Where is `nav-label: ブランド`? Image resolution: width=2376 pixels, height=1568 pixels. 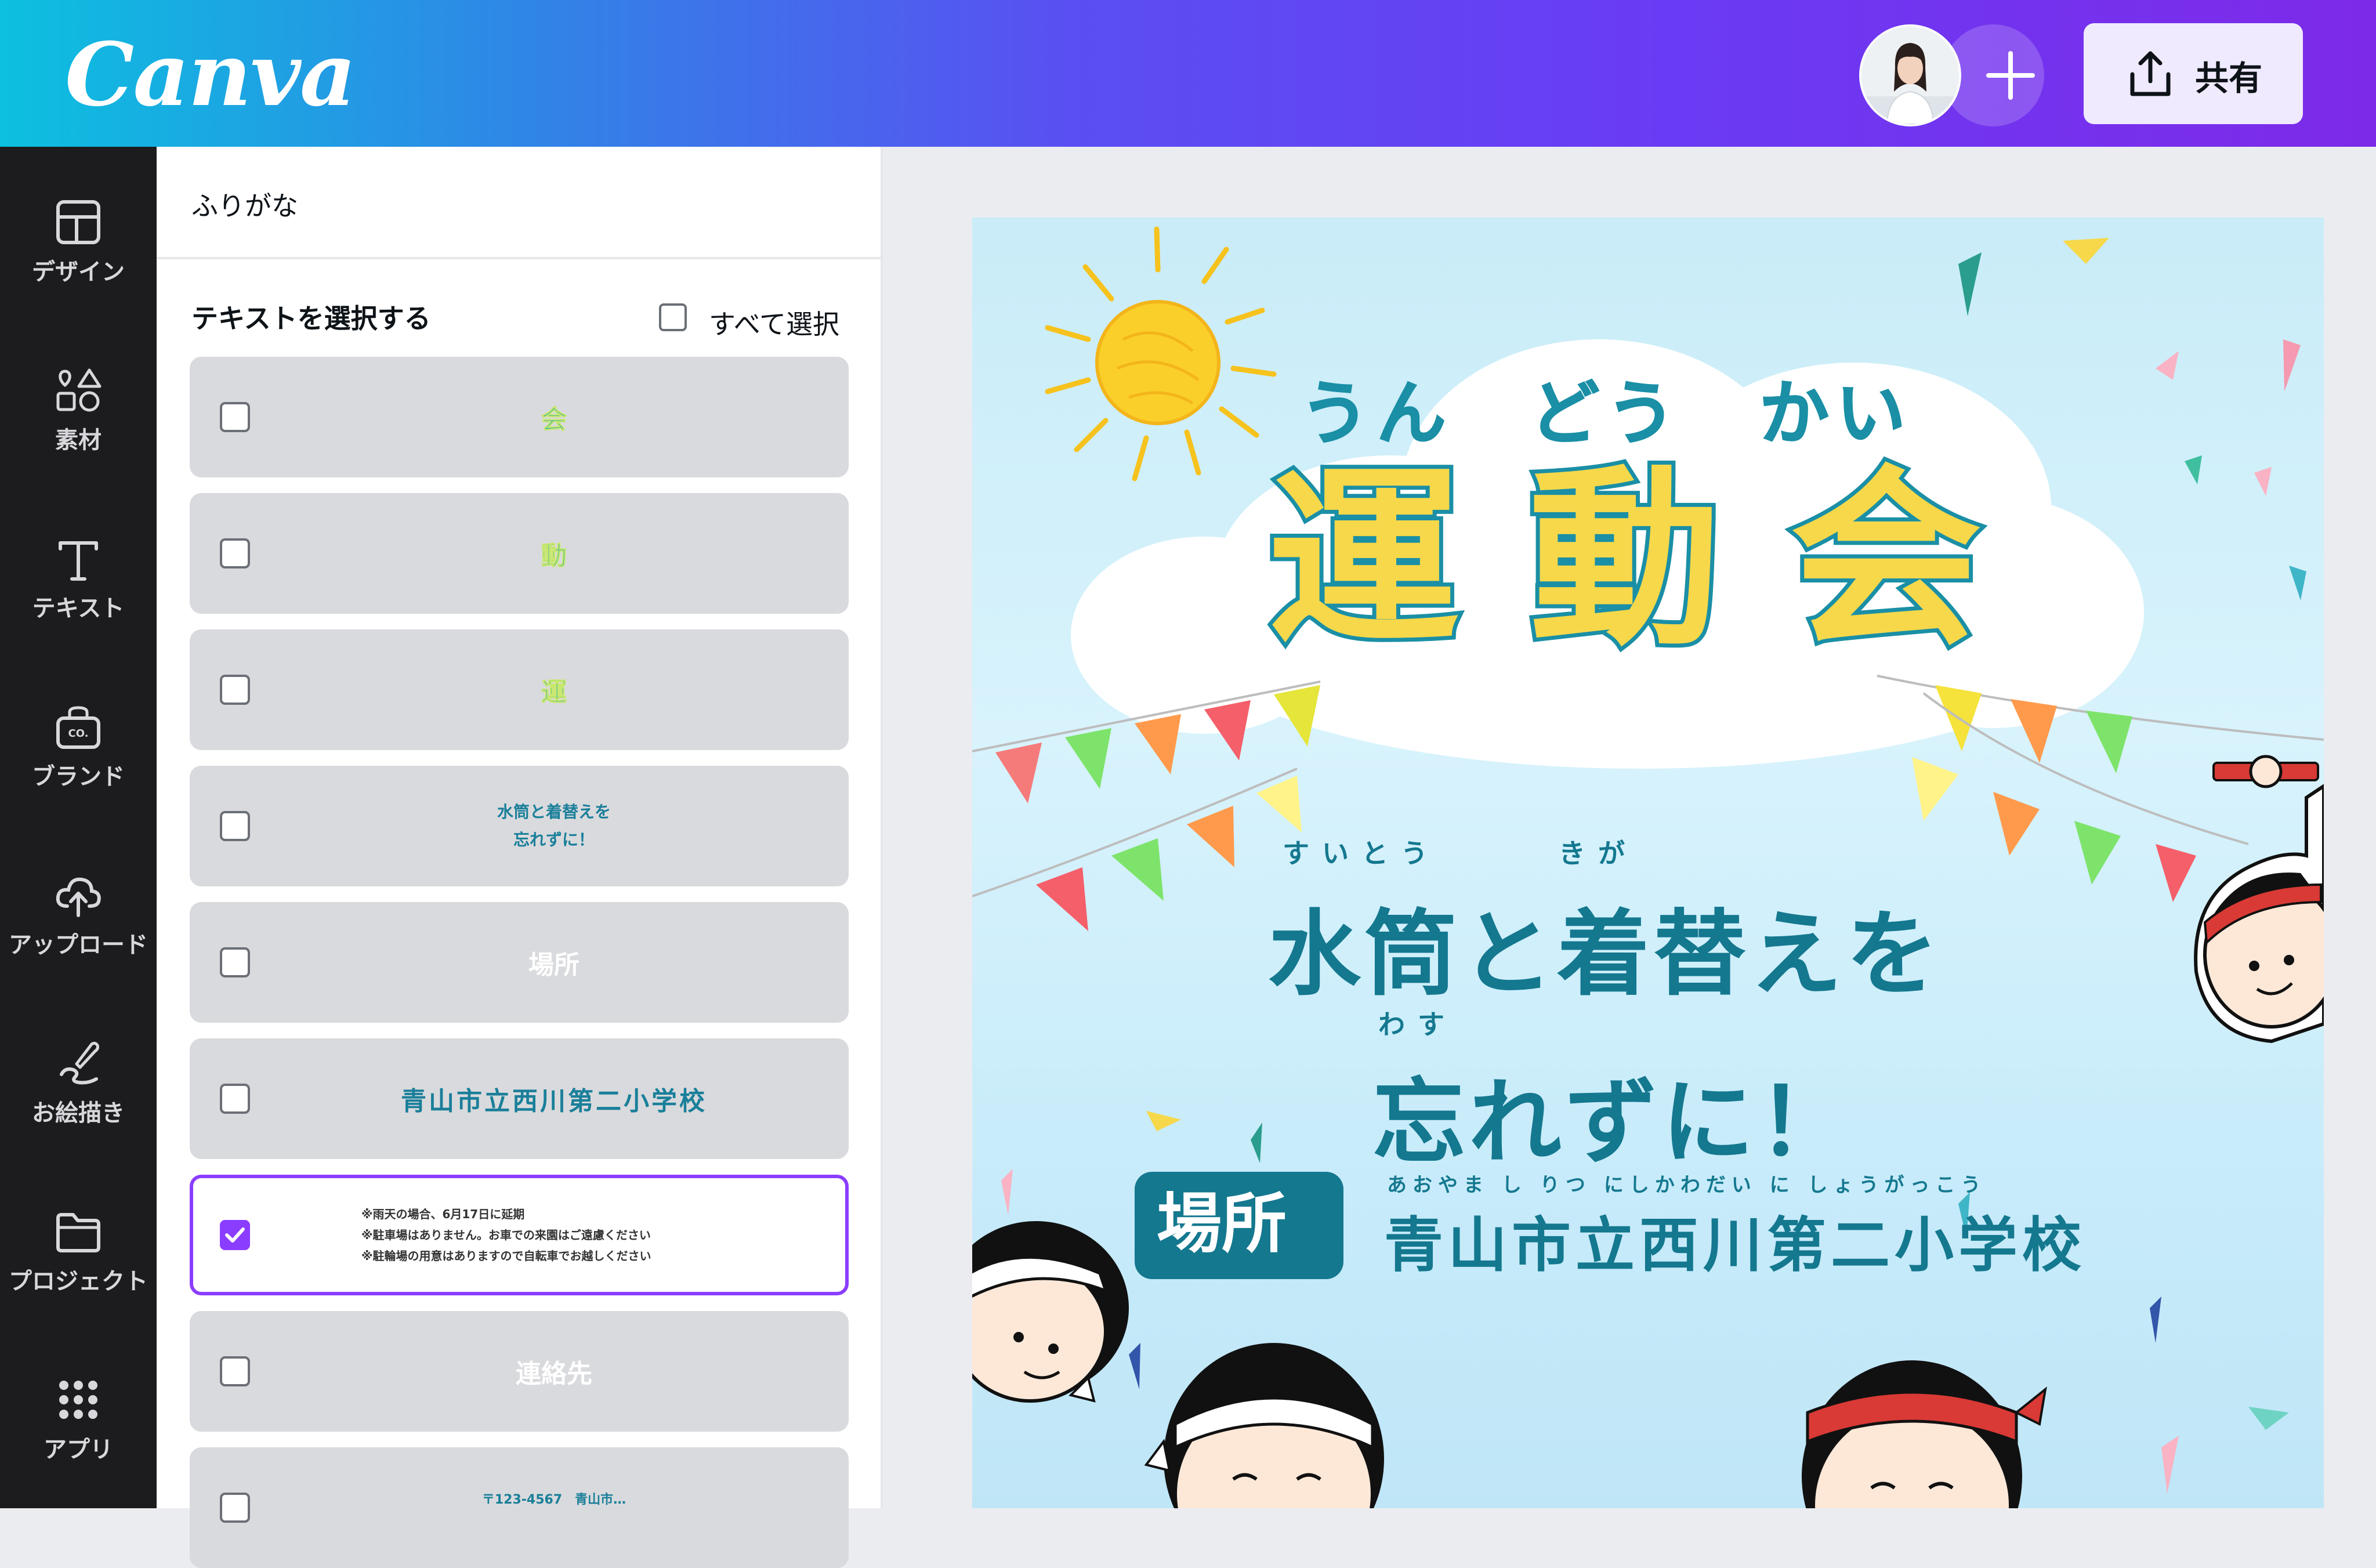 nav-label: ブランド is located at coordinates (78, 776).